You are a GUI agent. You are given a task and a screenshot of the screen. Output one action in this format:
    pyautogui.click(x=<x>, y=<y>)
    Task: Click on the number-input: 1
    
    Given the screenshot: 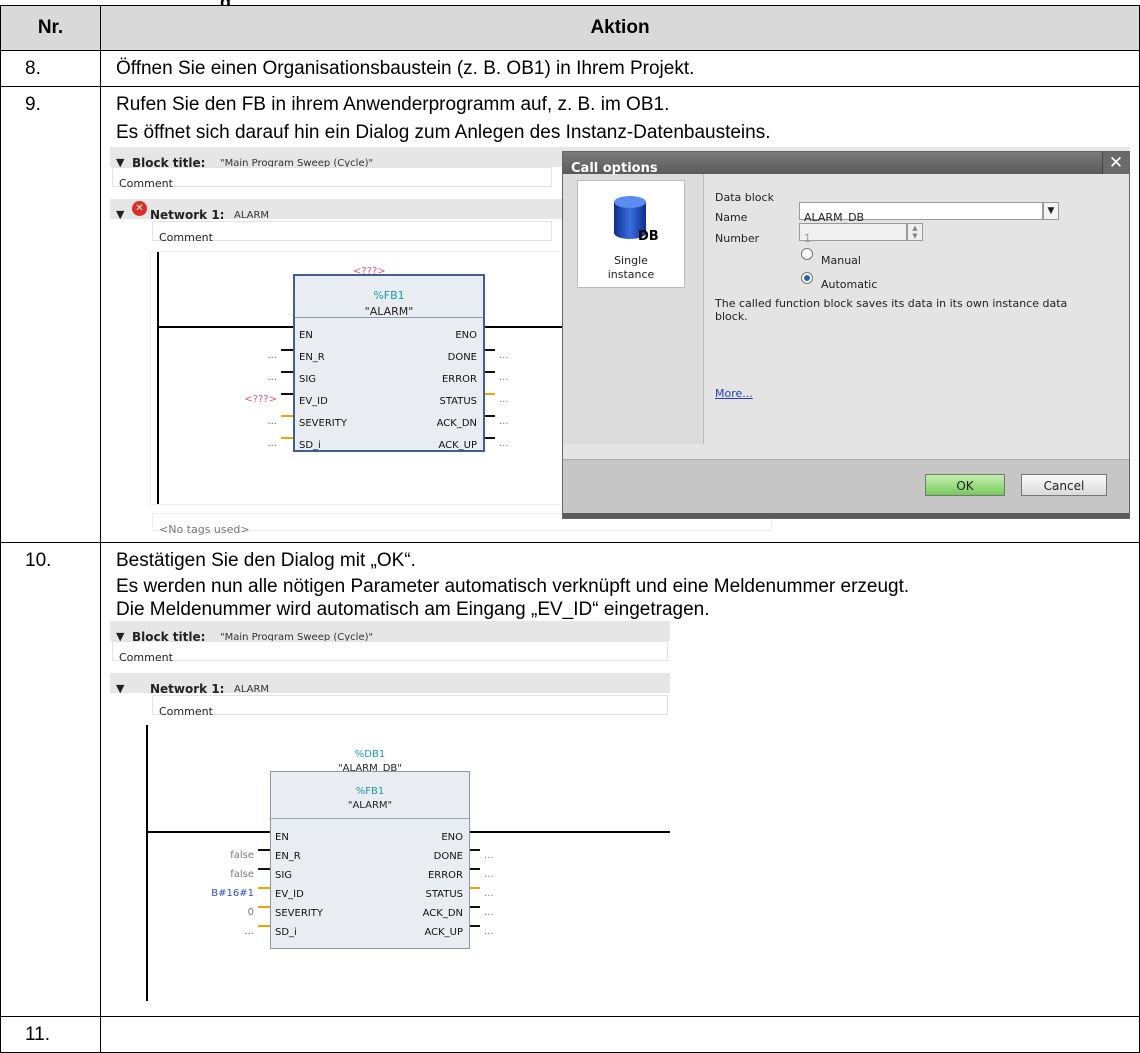 What is the action you would take?
    pyautogui.click(x=853, y=234)
    